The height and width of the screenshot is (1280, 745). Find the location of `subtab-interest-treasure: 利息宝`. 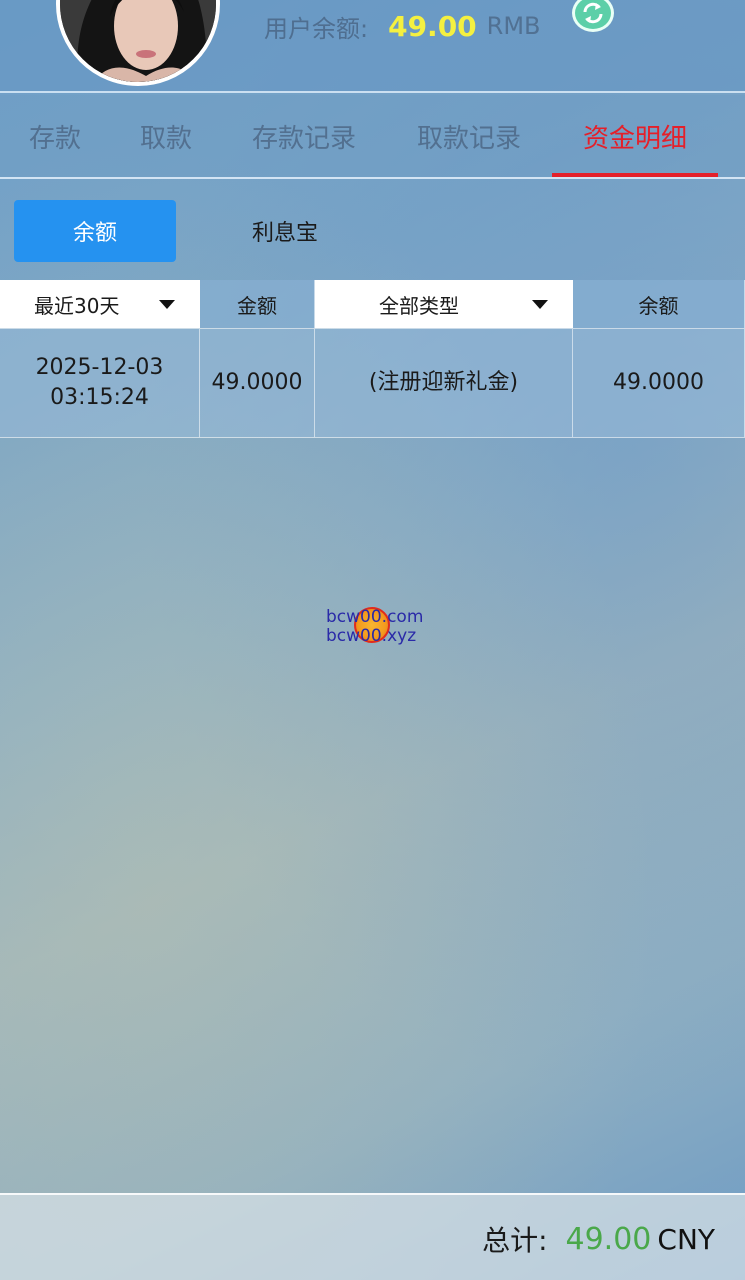

subtab-interest-treasure: 利息宝 is located at coordinates (285, 231).